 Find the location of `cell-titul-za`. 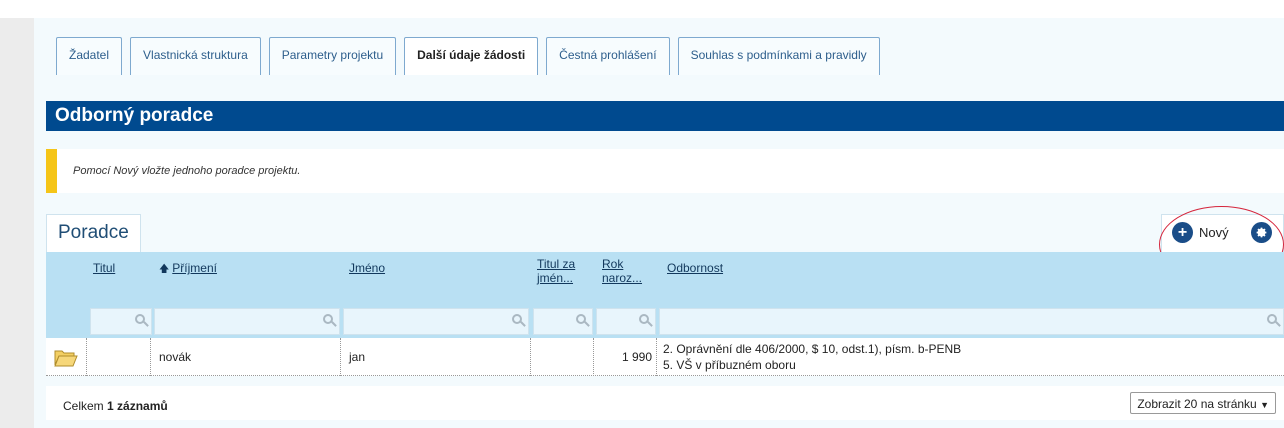

cell-titul-za is located at coordinates (562, 357).